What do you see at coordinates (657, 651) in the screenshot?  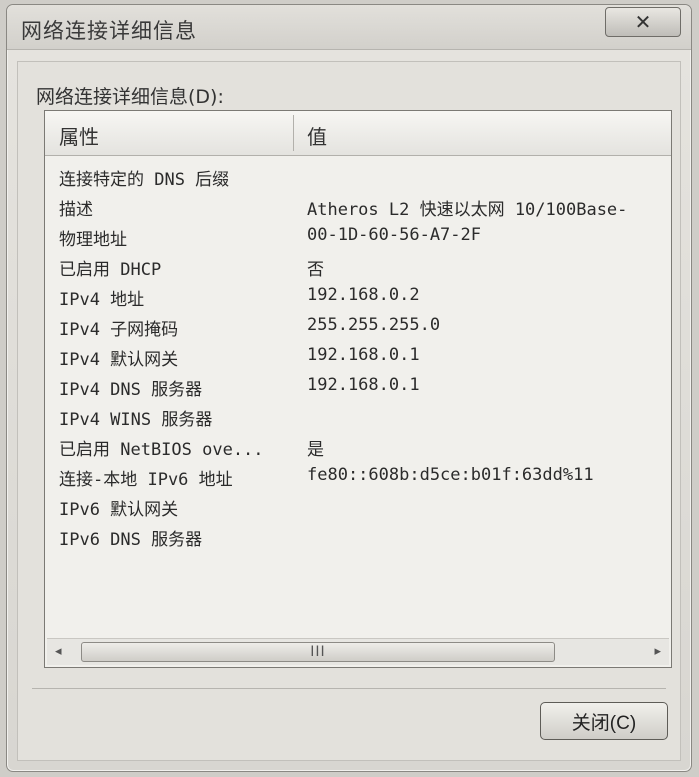 I see `scroll-right-icon: ▸` at bounding box center [657, 651].